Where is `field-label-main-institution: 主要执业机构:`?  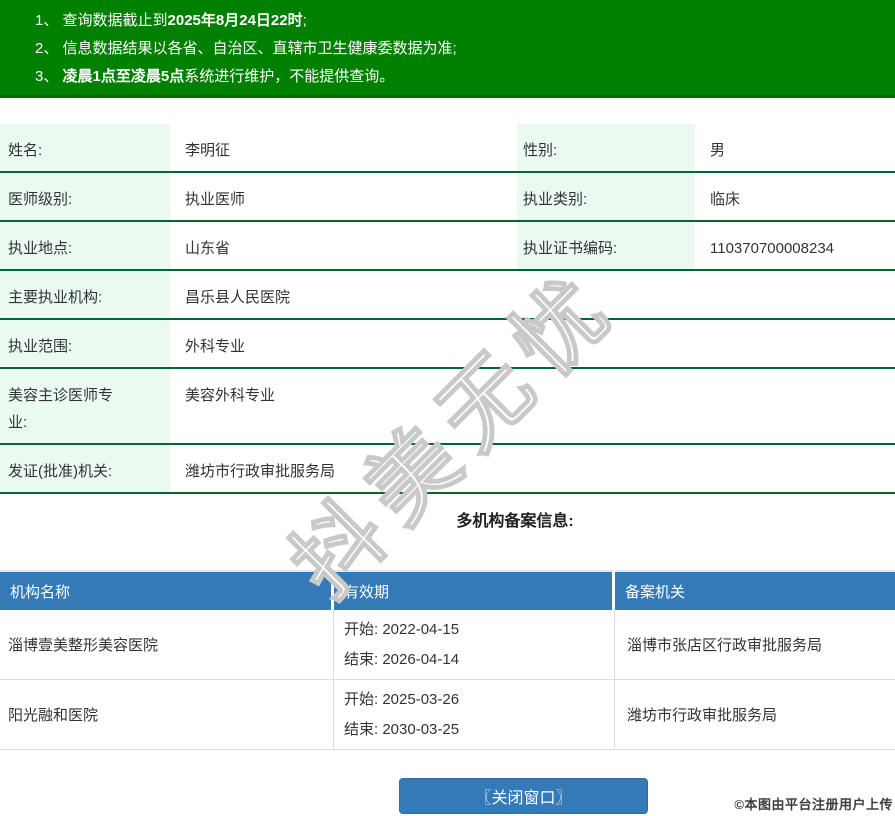 field-label-main-institution: 主要执业机构: is located at coordinates (85, 295).